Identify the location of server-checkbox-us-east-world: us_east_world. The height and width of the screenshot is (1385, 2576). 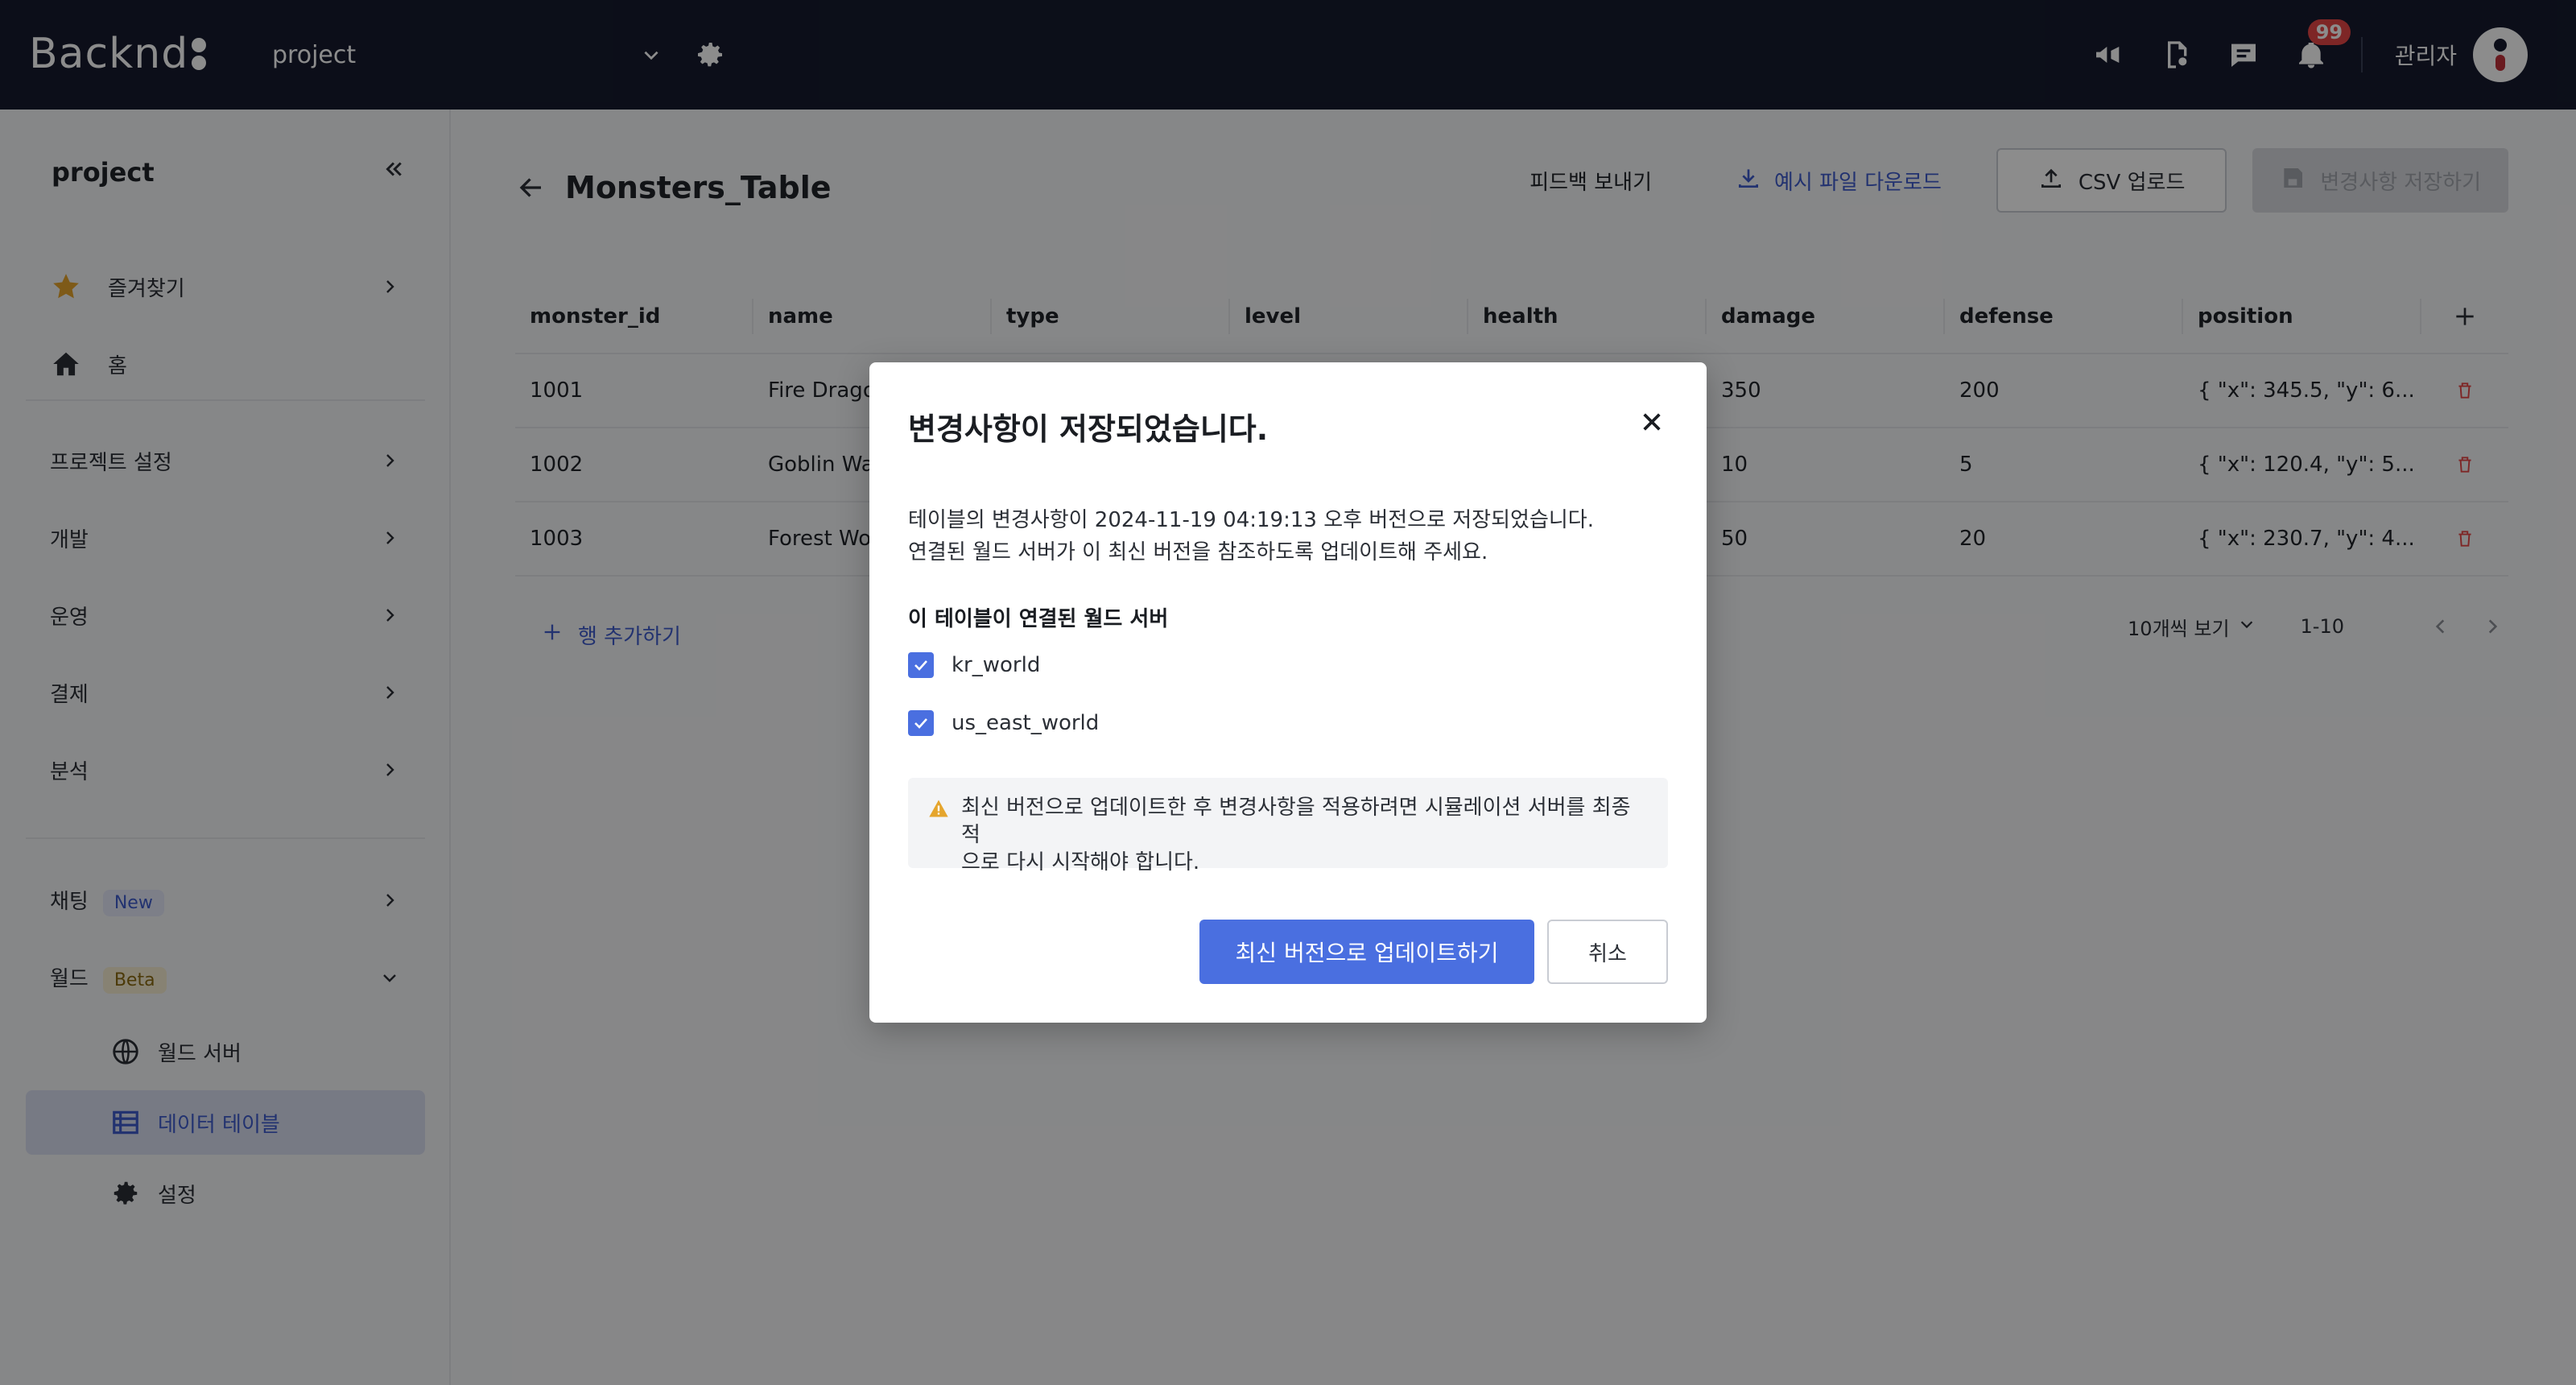
(1003, 723).